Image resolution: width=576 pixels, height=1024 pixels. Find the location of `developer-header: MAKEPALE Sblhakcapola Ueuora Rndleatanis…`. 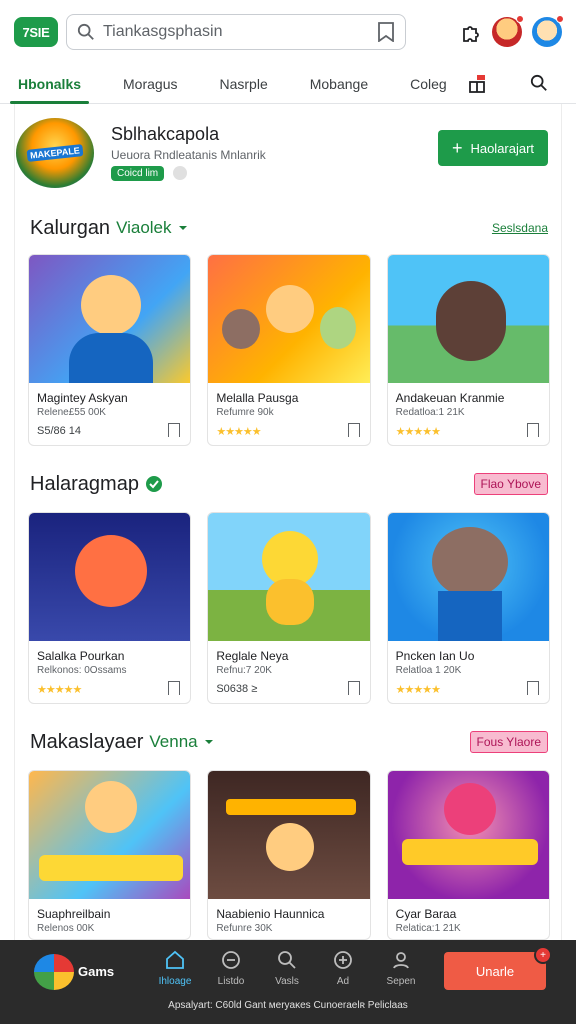

developer-header: MAKEPALE Sblhakcapola Ueuora Rndleatanis… is located at coordinates (290, 157).